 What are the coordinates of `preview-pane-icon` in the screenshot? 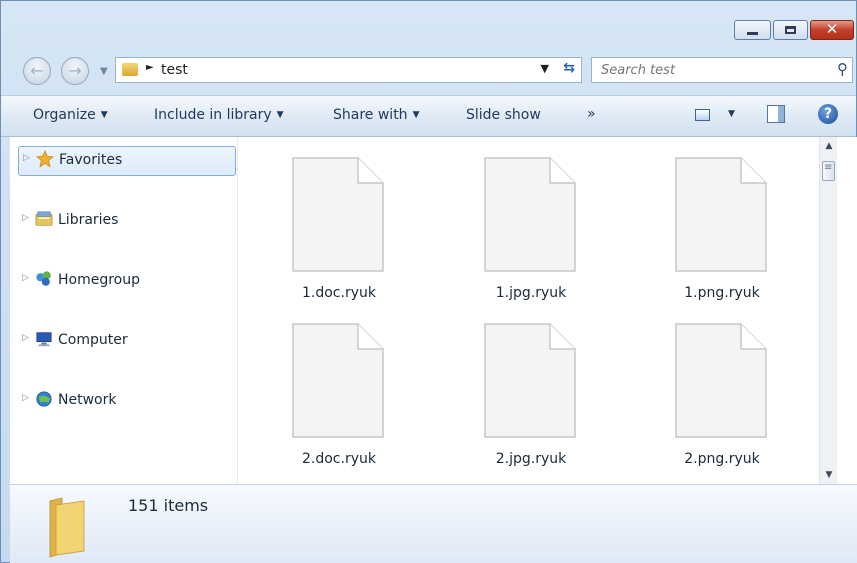 It's located at (776, 114).